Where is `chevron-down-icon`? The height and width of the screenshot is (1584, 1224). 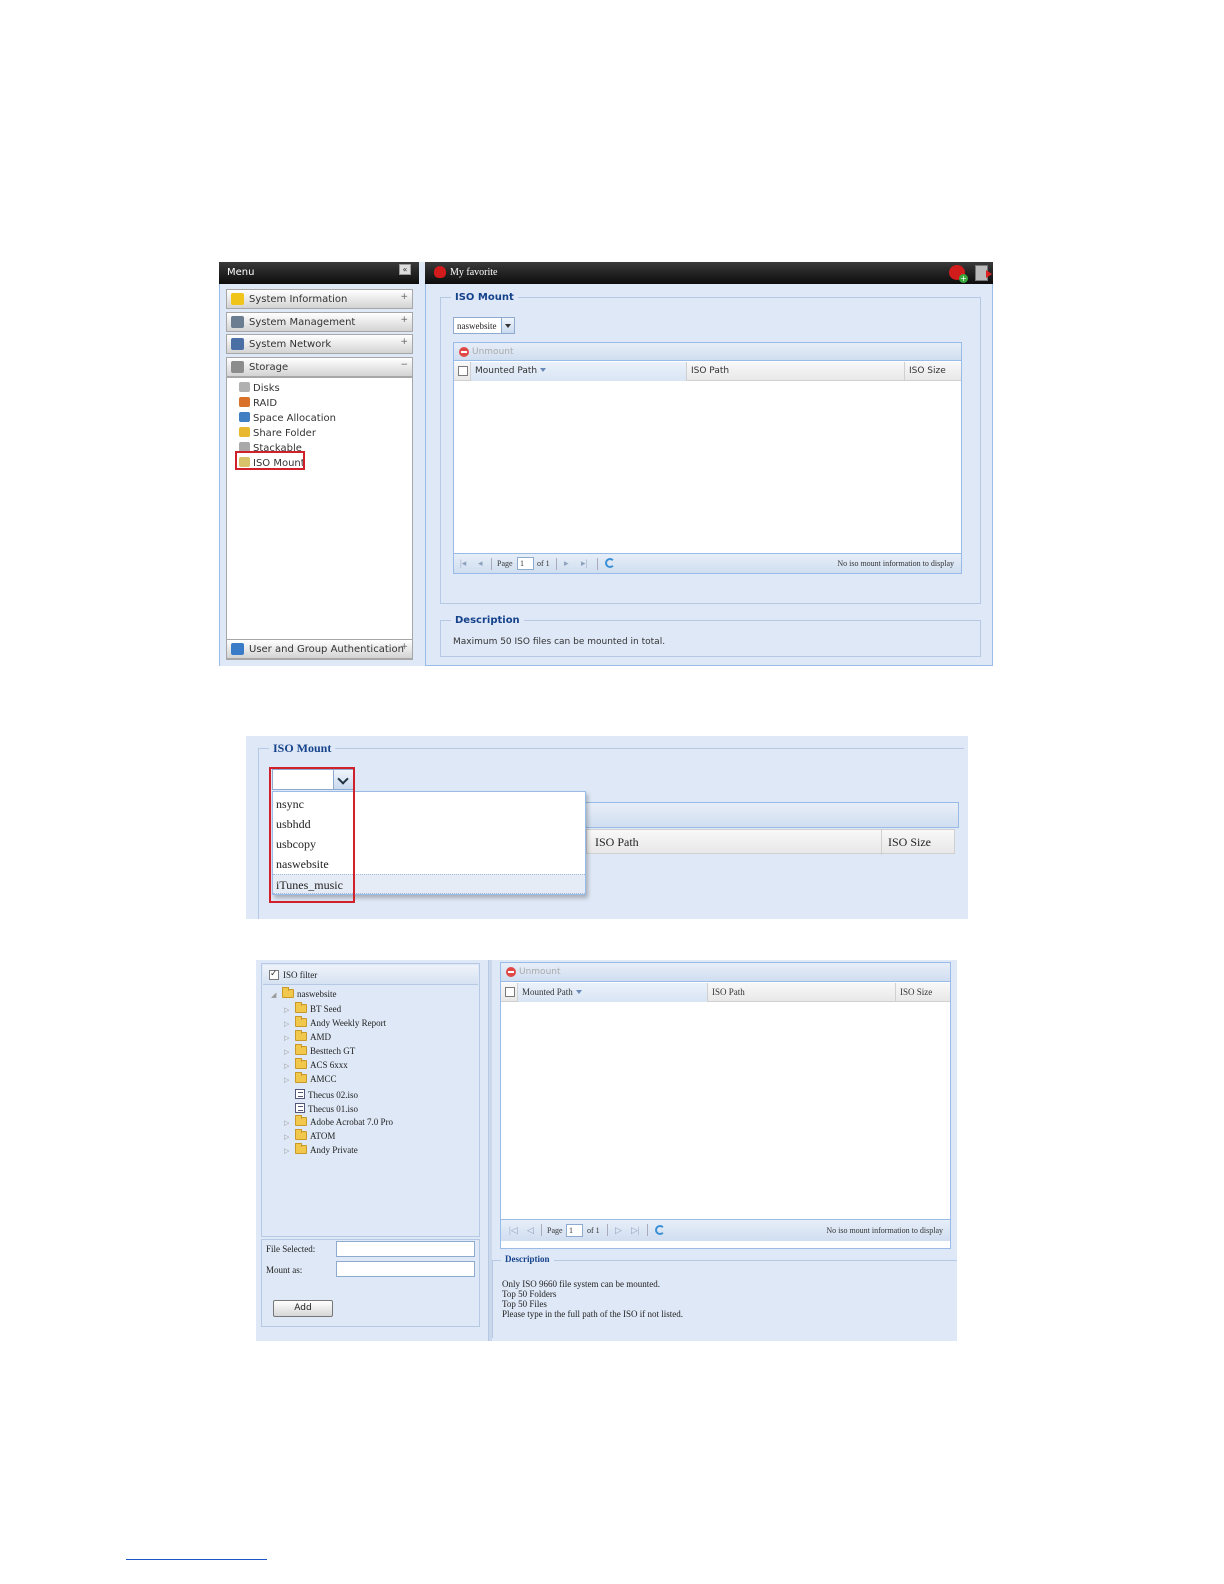 chevron-down-icon is located at coordinates (507, 325).